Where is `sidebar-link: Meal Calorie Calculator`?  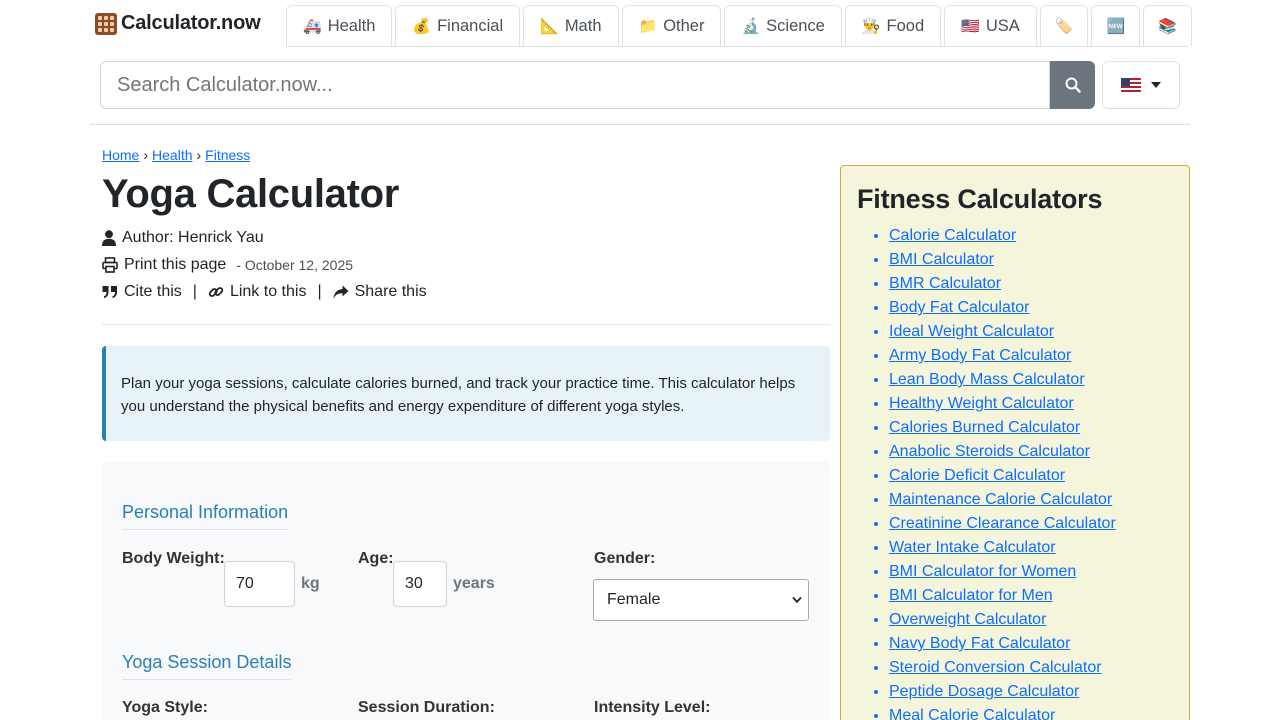
sidebar-link: Meal Calorie Calculator is located at coordinates (972, 713).